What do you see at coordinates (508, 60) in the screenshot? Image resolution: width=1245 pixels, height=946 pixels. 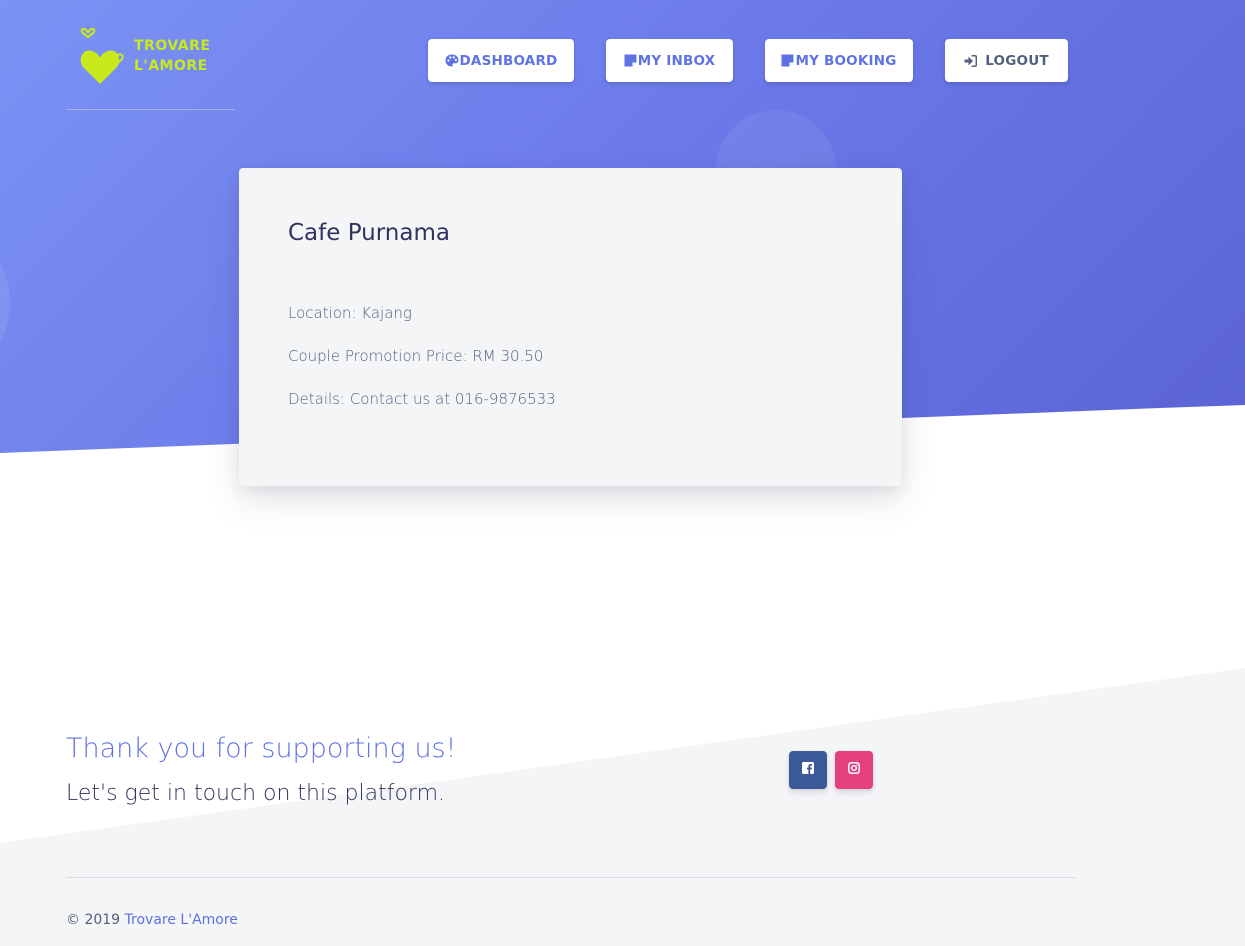 I see `dashboard-label: DASHBOARD` at bounding box center [508, 60].